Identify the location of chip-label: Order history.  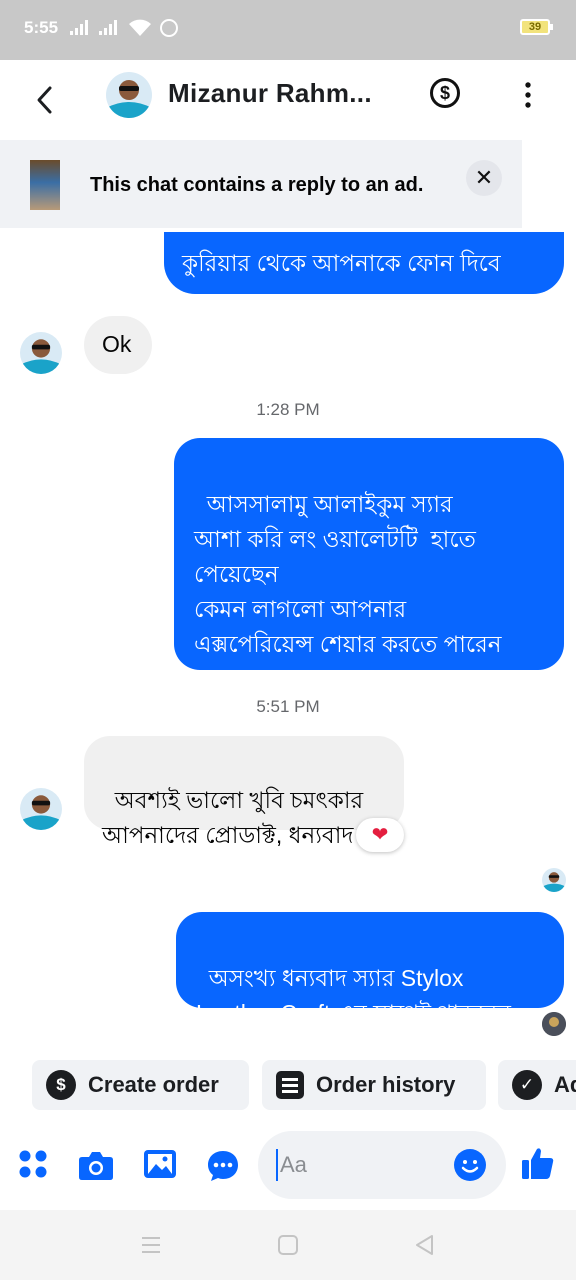
(386, 1084).